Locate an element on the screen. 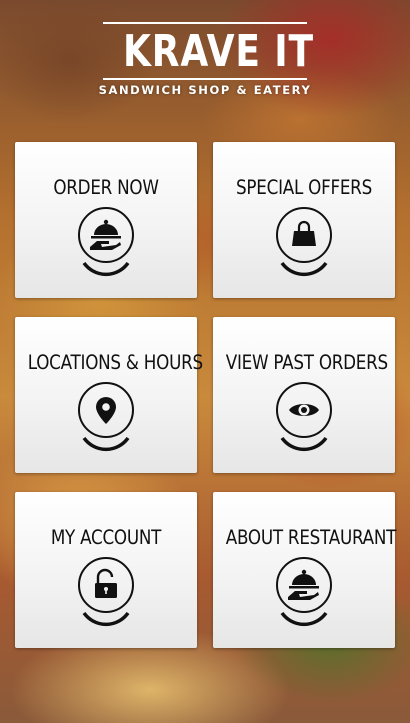 The width and height of the screenshot is (410, 723). brand-logo: KRAVE IT SANDWICH SHOP & EATERY is located at coordinates (205, 60).